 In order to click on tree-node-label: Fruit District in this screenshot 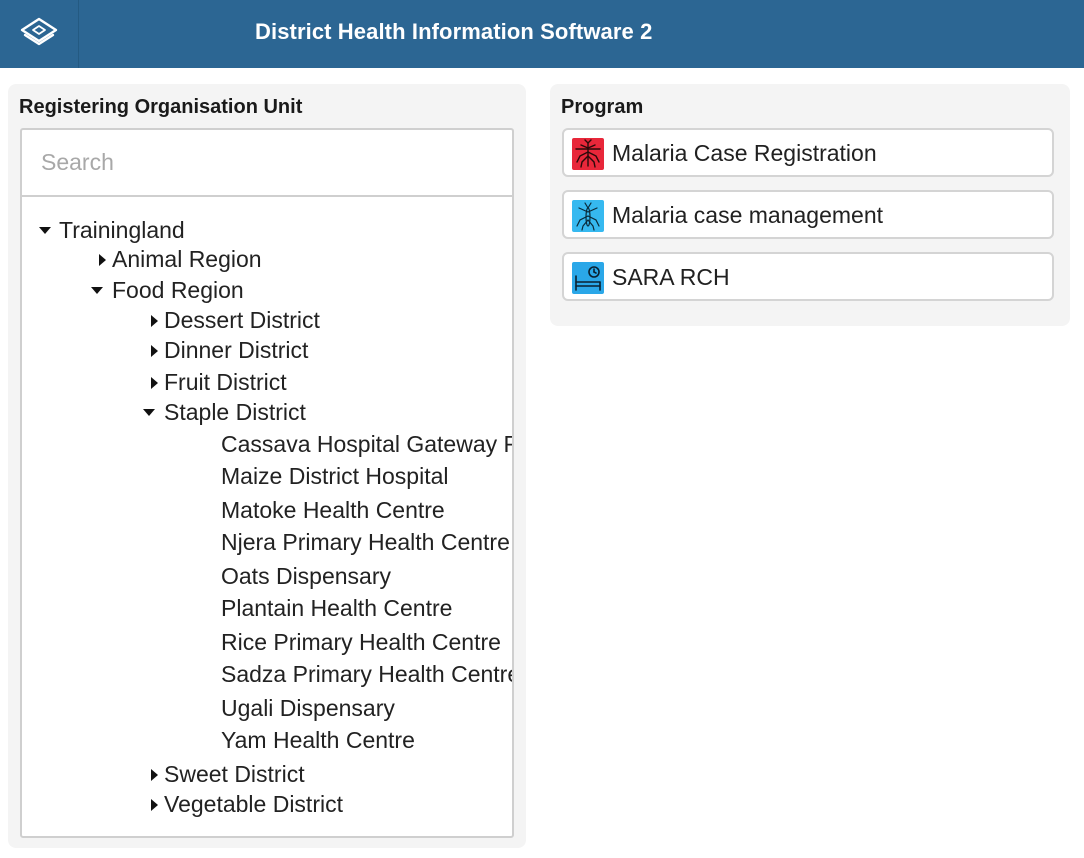, I will do `click(225, 382)`.